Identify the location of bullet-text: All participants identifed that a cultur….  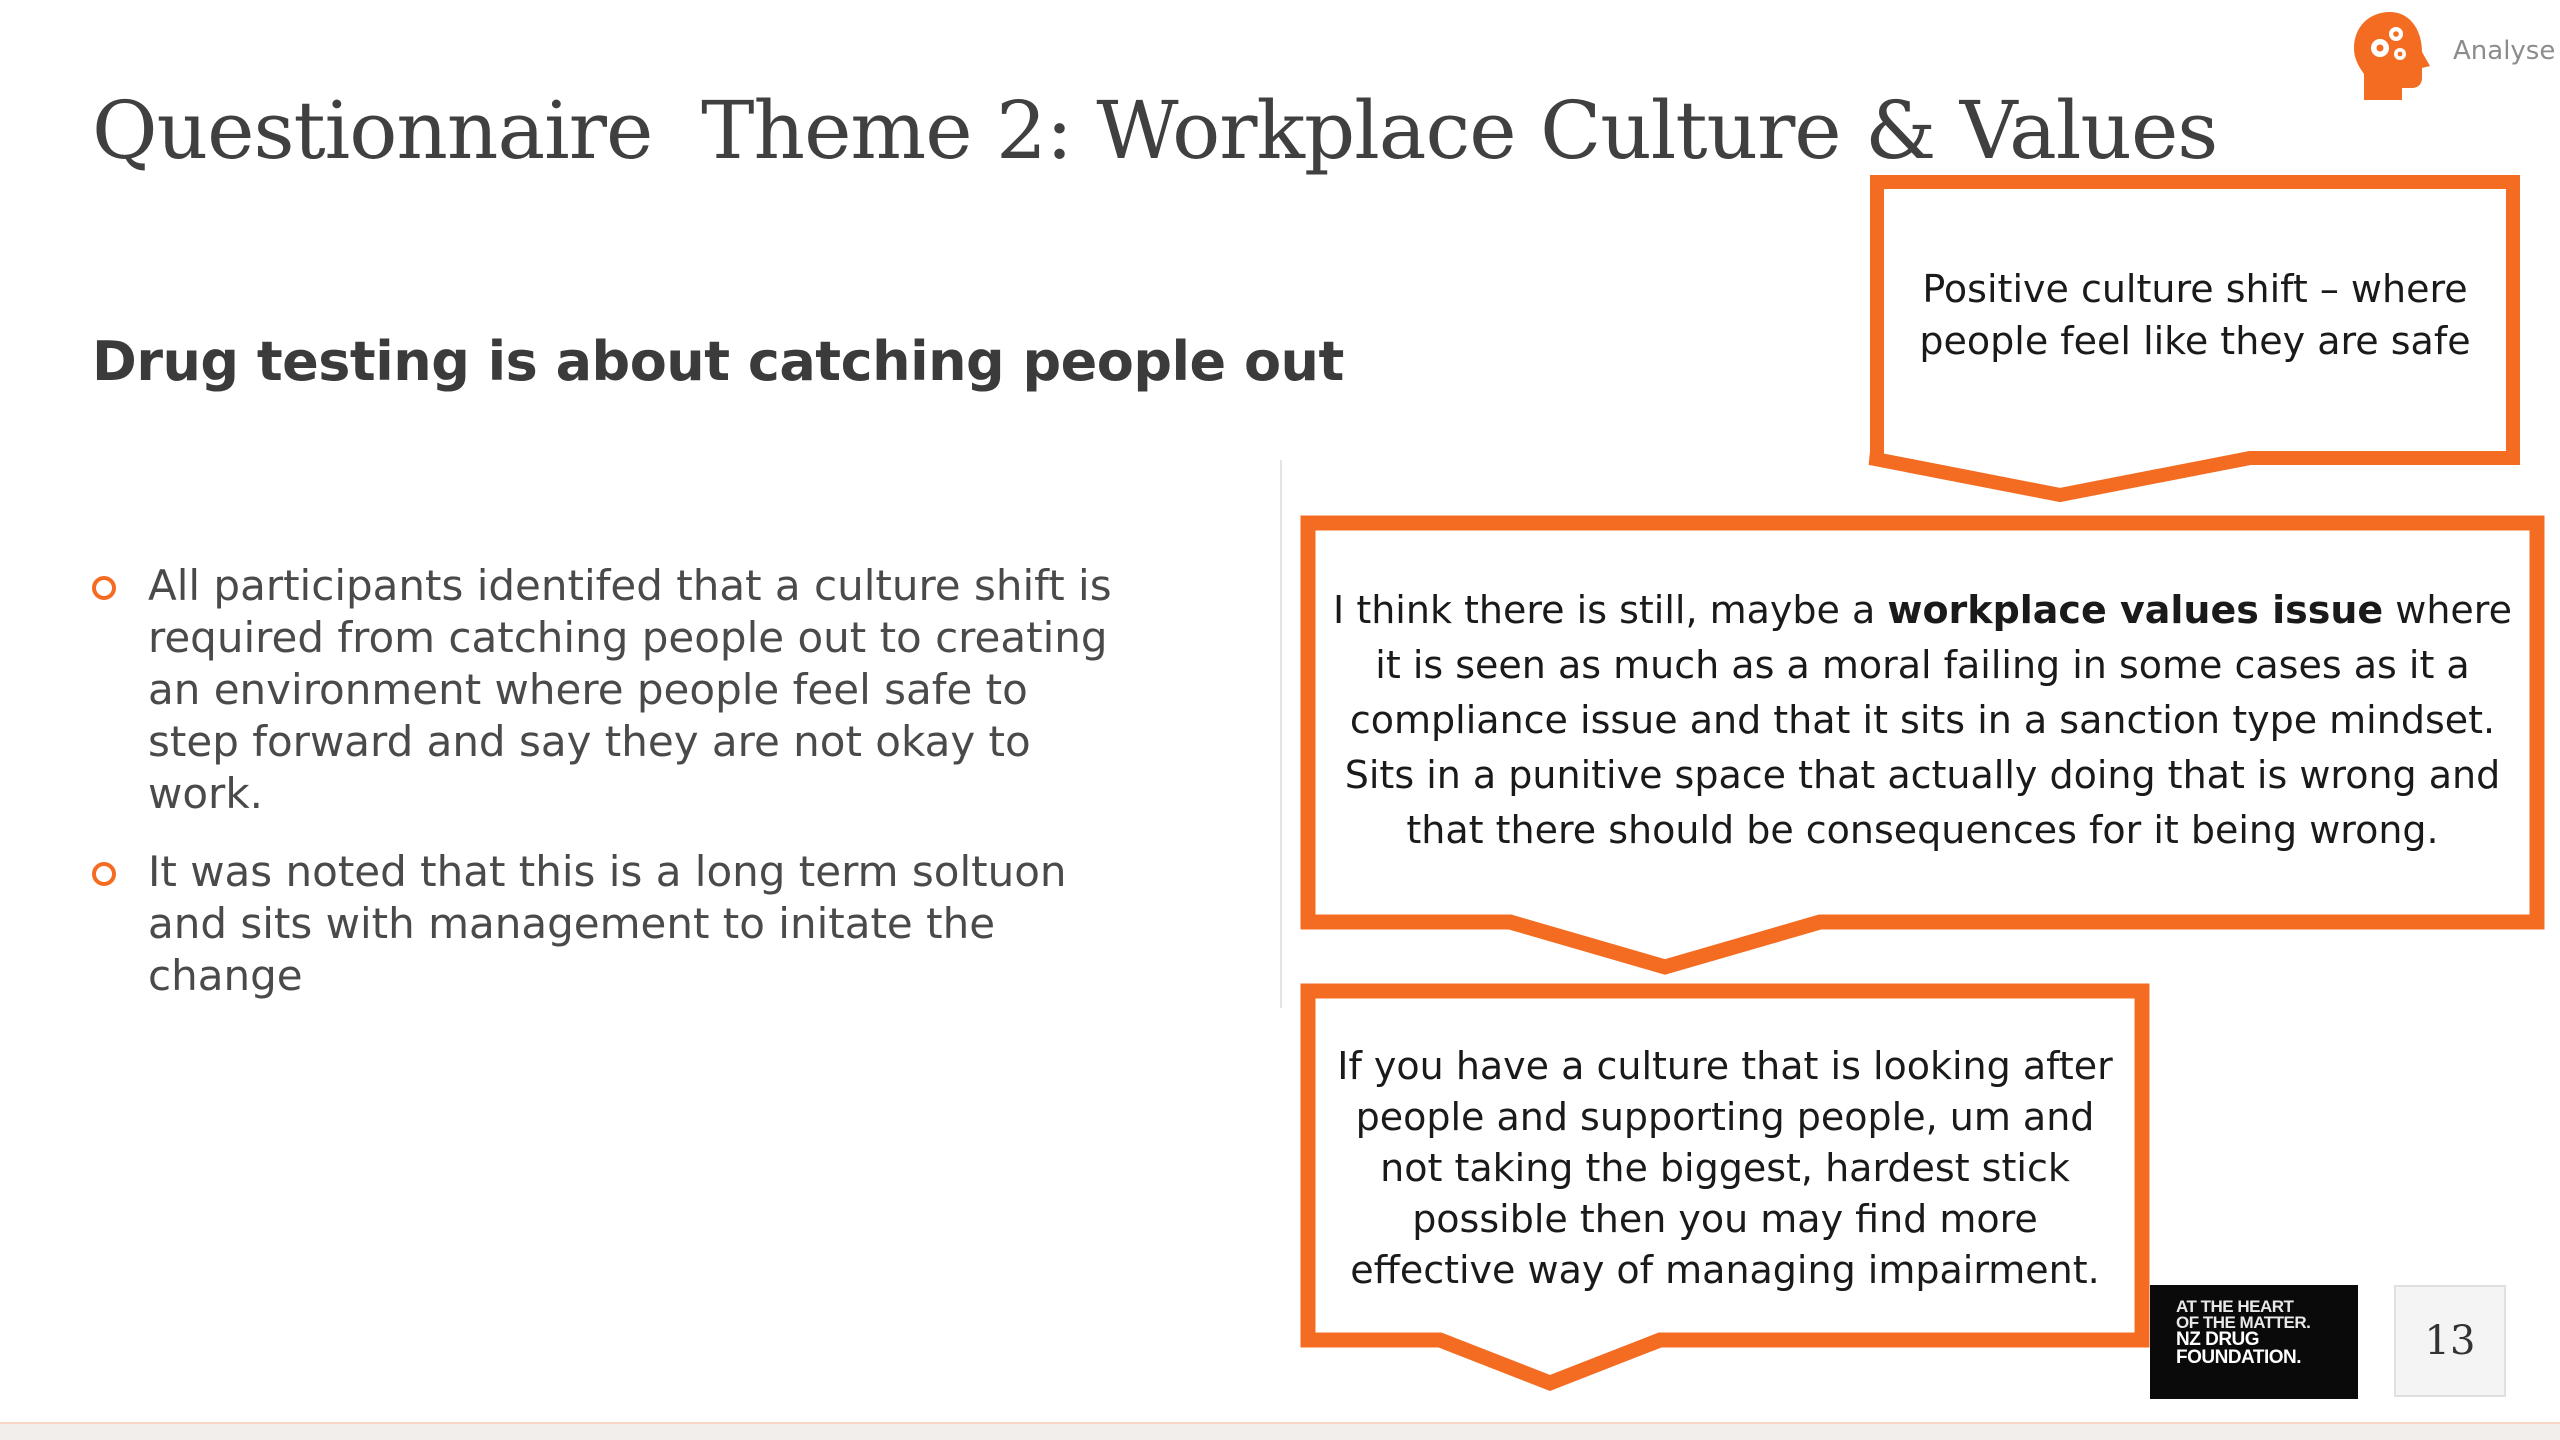
(630, 689).